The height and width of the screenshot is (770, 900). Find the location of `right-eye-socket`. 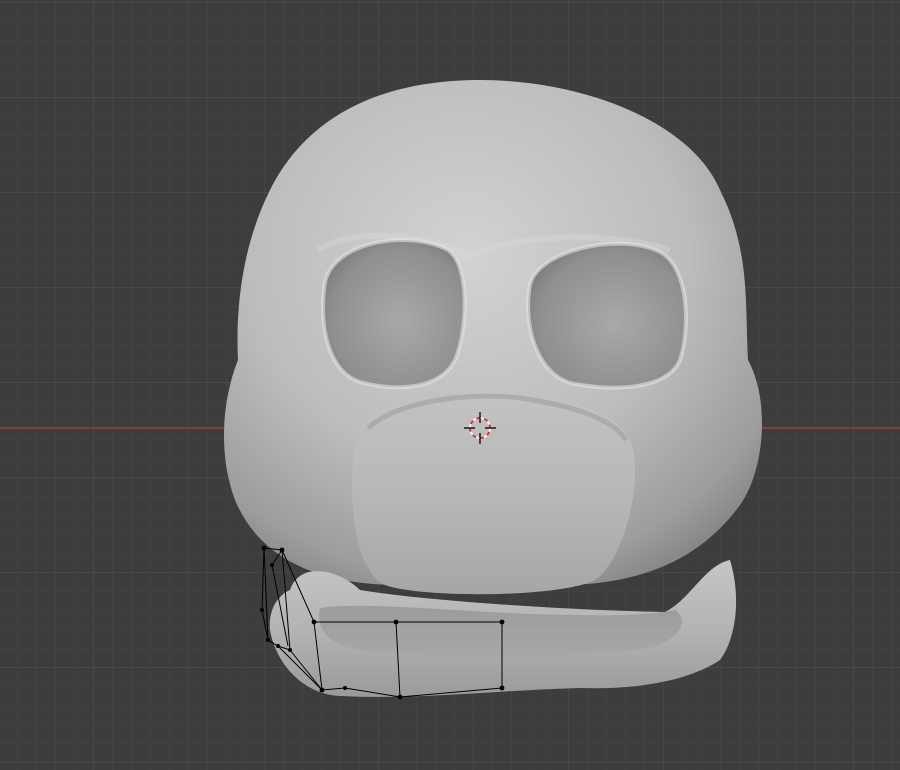

right-eye-socket is located at coordinates (607, 315).